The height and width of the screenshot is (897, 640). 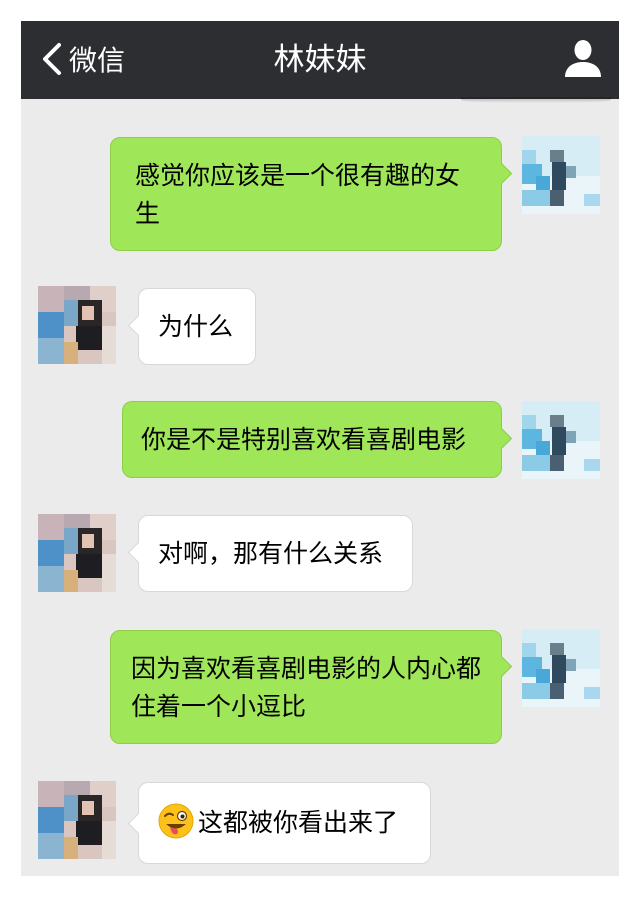 I want to click on person-icon, so click(x=583, y=59).